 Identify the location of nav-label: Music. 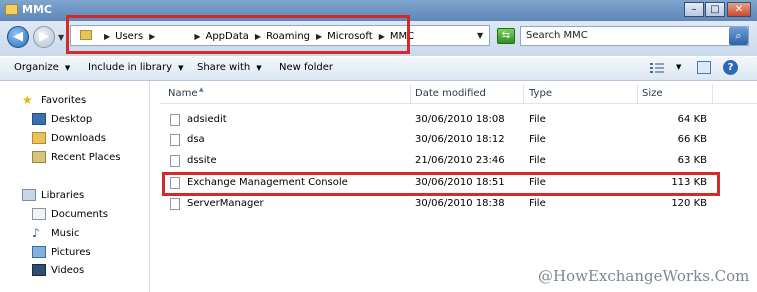
(65, 233).